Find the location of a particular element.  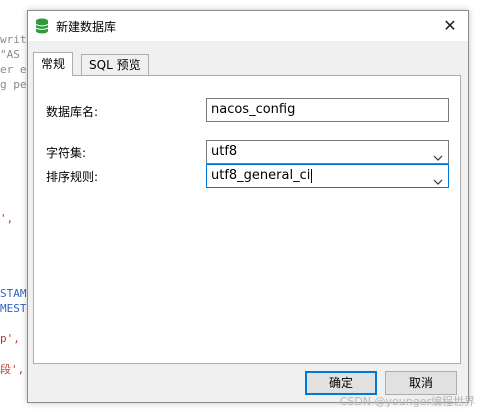

text-caret is located at coordinates (312, 175).